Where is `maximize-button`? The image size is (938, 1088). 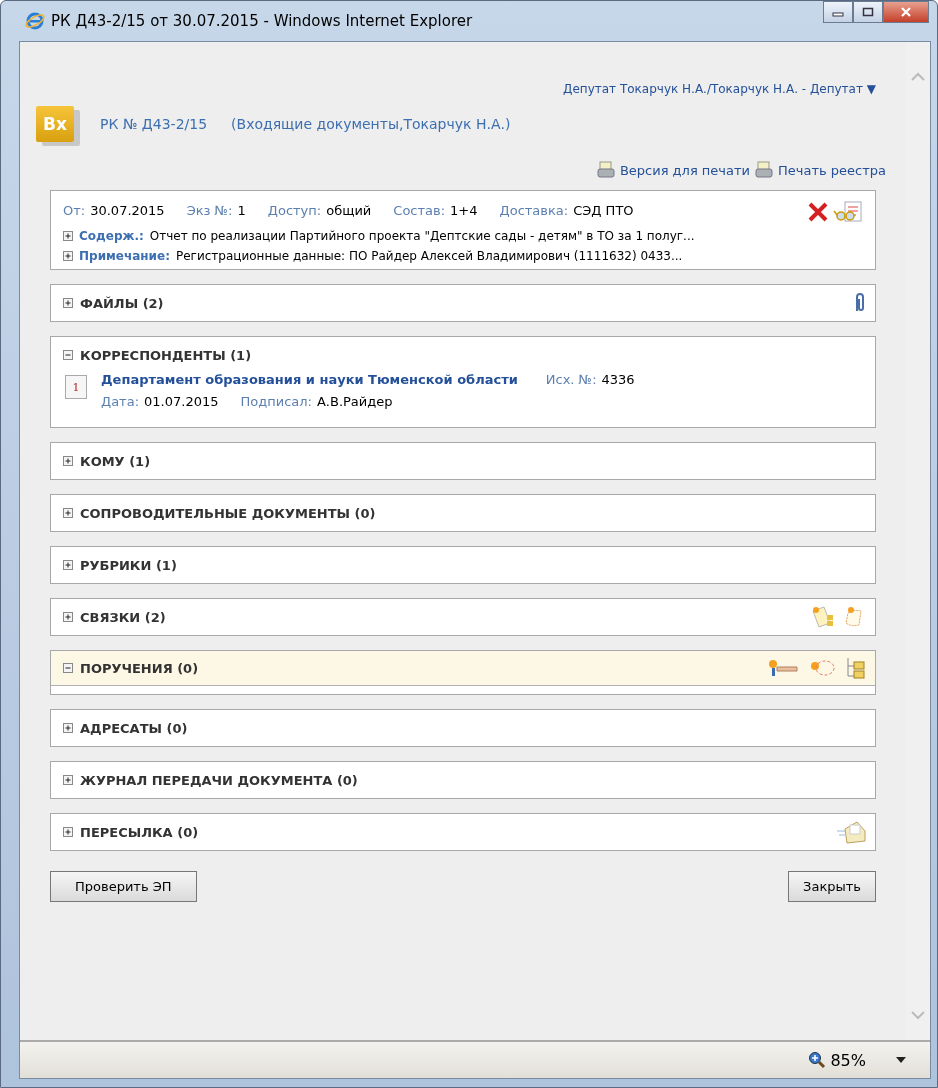 maximize-button is located at coordinates (868, 12).